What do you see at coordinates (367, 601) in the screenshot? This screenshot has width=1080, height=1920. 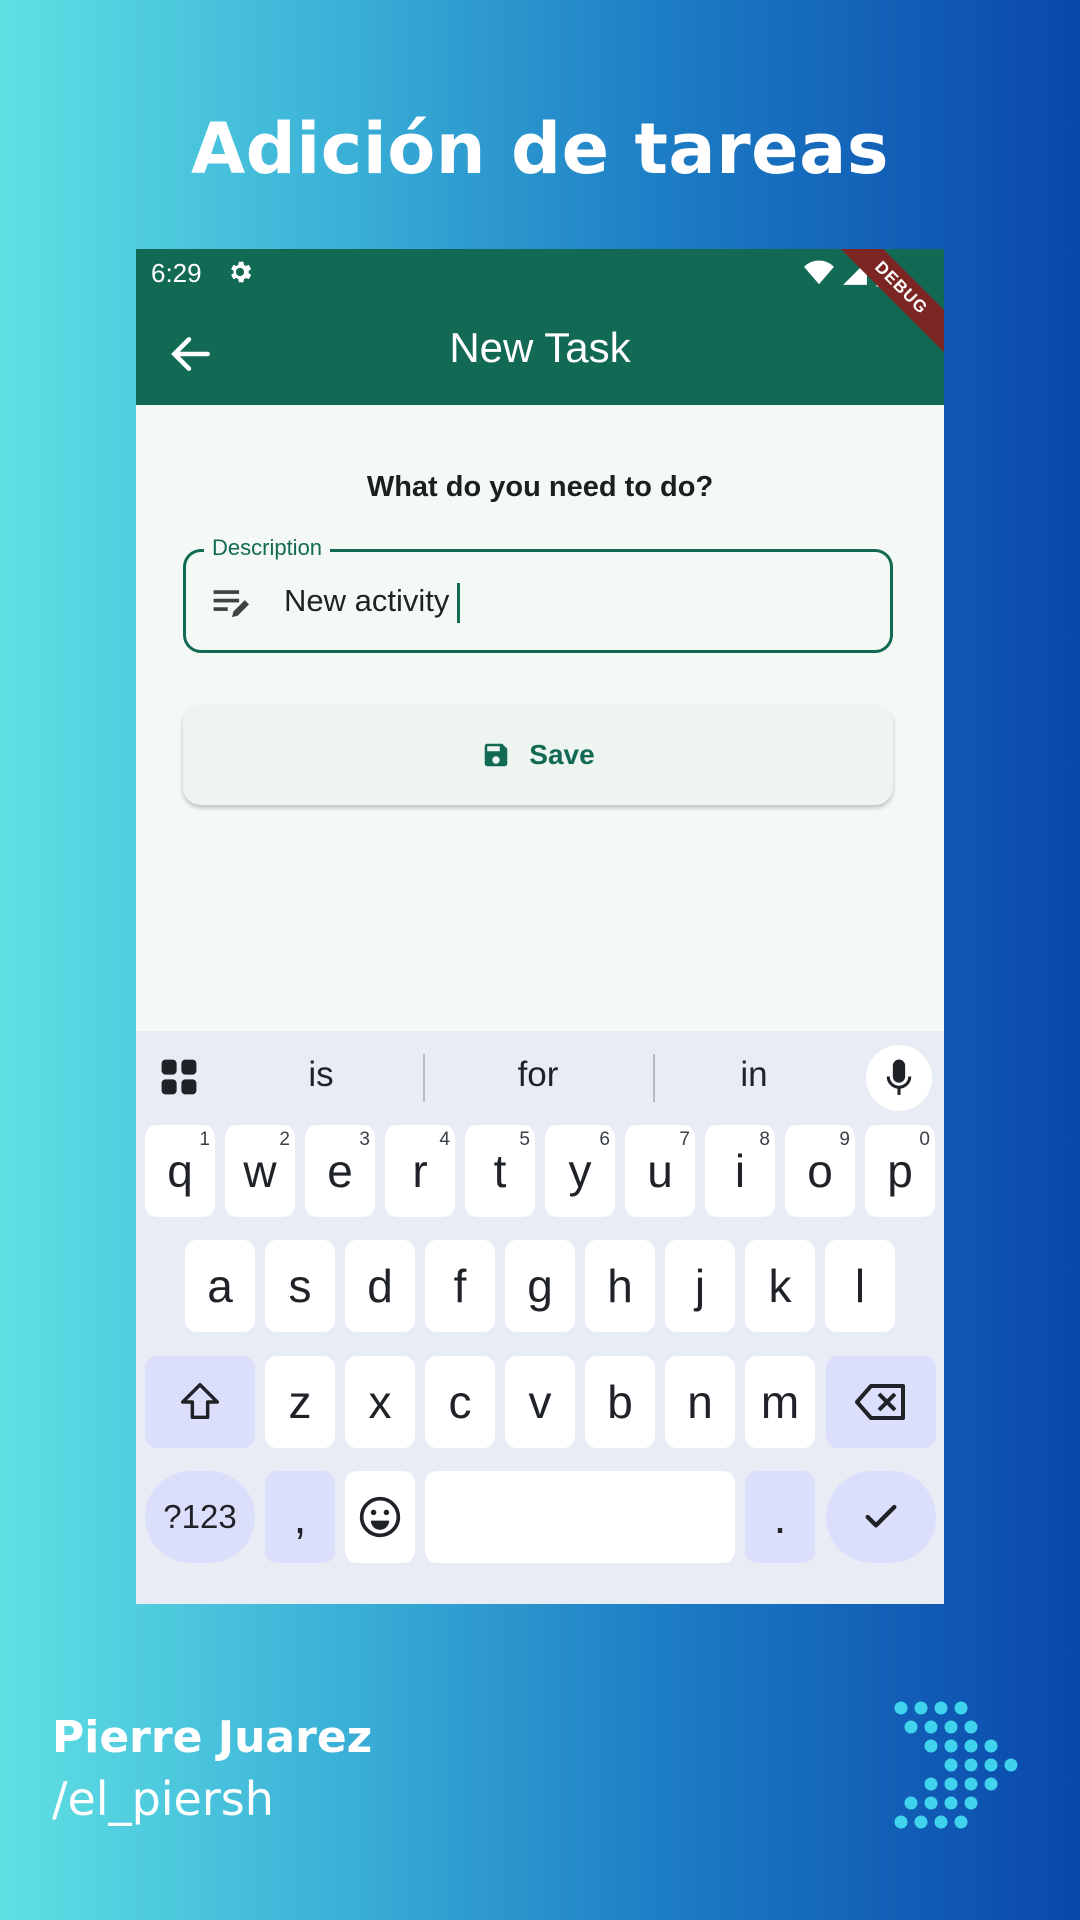 I see `description-value: New activity` at bounding box center [367, 601].